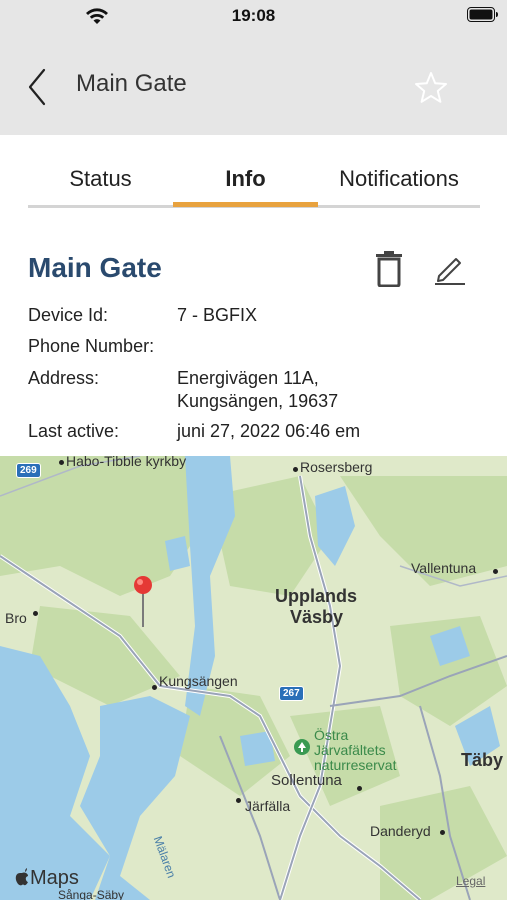  I want to click on maps-attribution: Maps, so click(46, 878).